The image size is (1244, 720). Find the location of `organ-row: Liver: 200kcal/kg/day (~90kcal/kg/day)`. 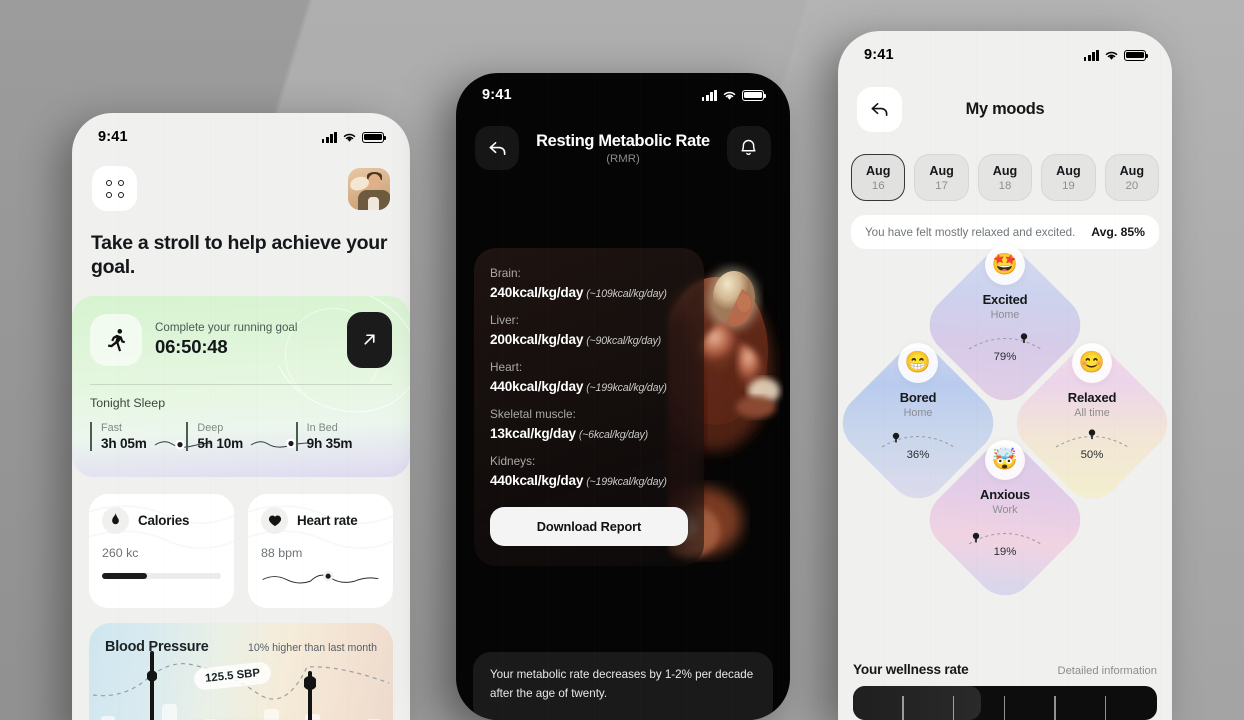

organ-row: Liver: 200kcal/kg/day (~90kcal/kg/day) is located at coordinates (589, 330).